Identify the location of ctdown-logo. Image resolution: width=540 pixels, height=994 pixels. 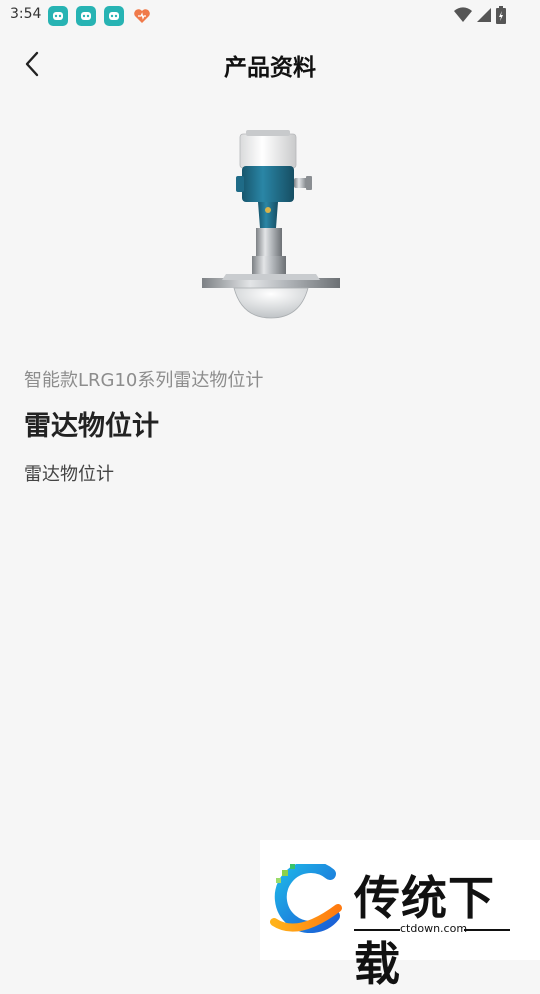
(306, 899).